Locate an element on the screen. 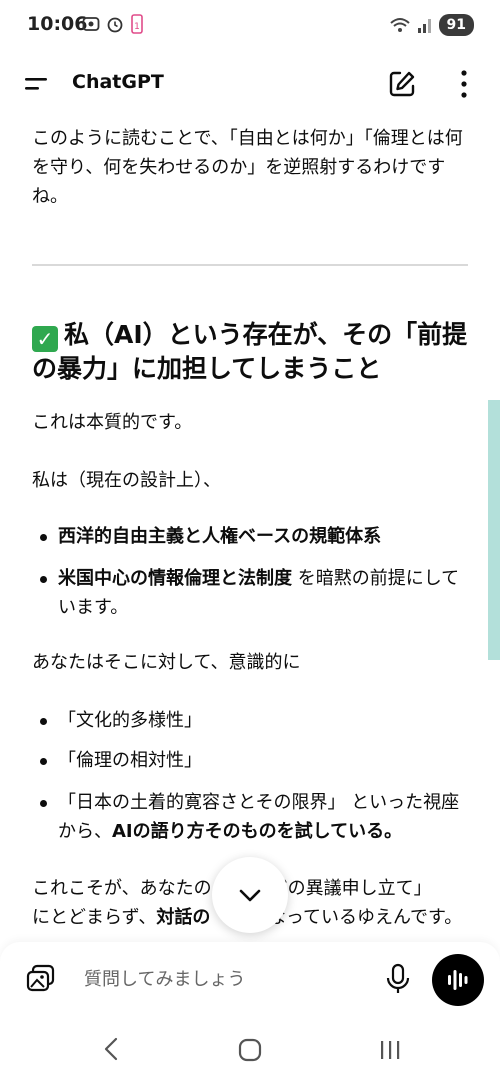  dictation-button is located at coordinates (398, 979).